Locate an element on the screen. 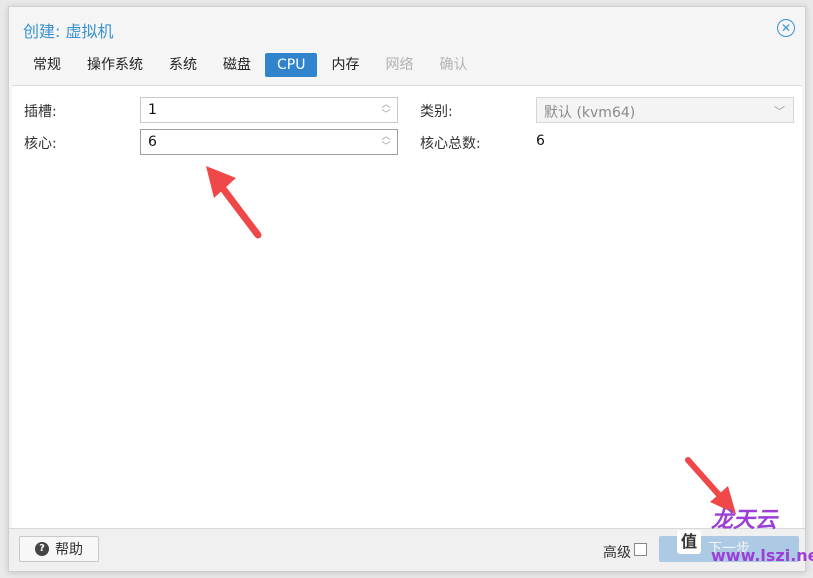 The image size is (813, 578). sockets-input: 1 ︿ ﹀ is located at coordinates (269, 110).